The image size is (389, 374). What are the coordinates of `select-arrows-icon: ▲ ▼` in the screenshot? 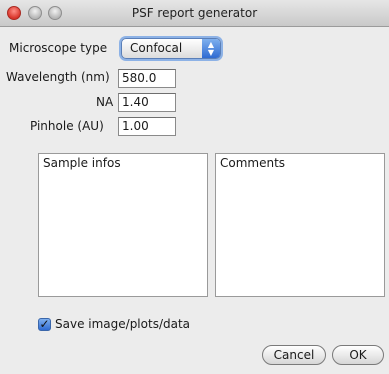 It's located at (211, 48).